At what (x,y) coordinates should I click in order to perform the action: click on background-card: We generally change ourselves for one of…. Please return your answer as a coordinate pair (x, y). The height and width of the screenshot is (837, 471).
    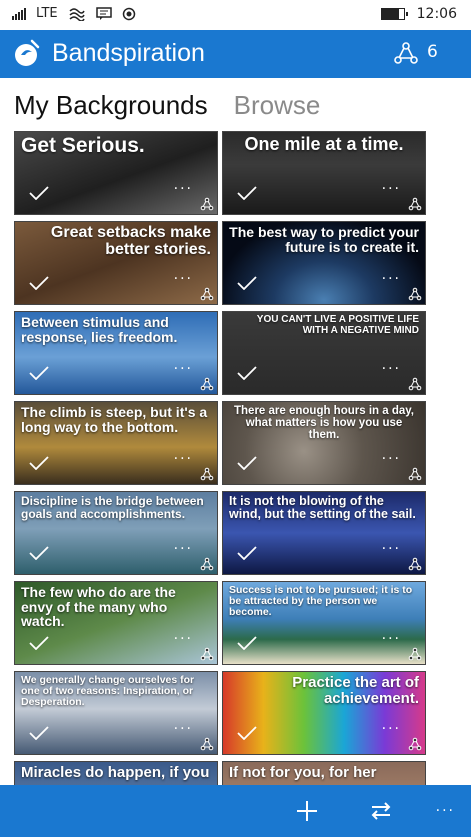
    Looking at the image, I should click on (116, 713).